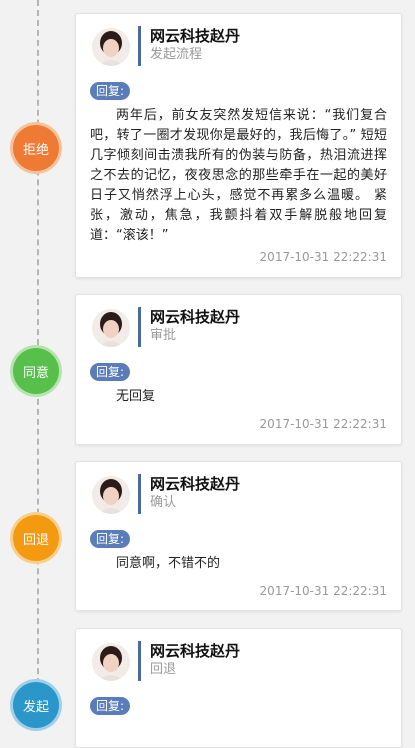  What do you see at coordinates (163, 669) in the screenshot?
I see `approver-role: 回退` at bounding box center [163, 669].